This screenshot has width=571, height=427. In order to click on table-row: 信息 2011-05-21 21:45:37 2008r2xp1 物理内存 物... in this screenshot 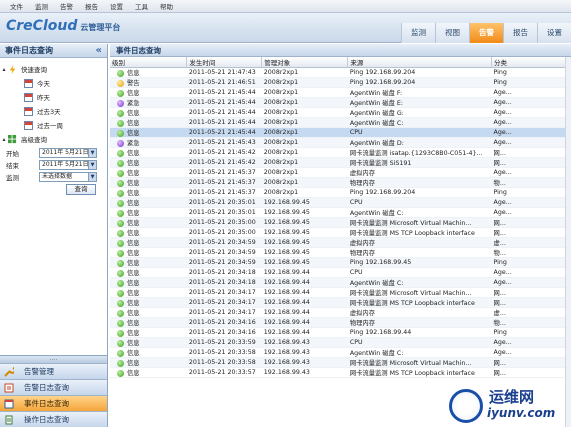, I will do `click(340, 182)`.